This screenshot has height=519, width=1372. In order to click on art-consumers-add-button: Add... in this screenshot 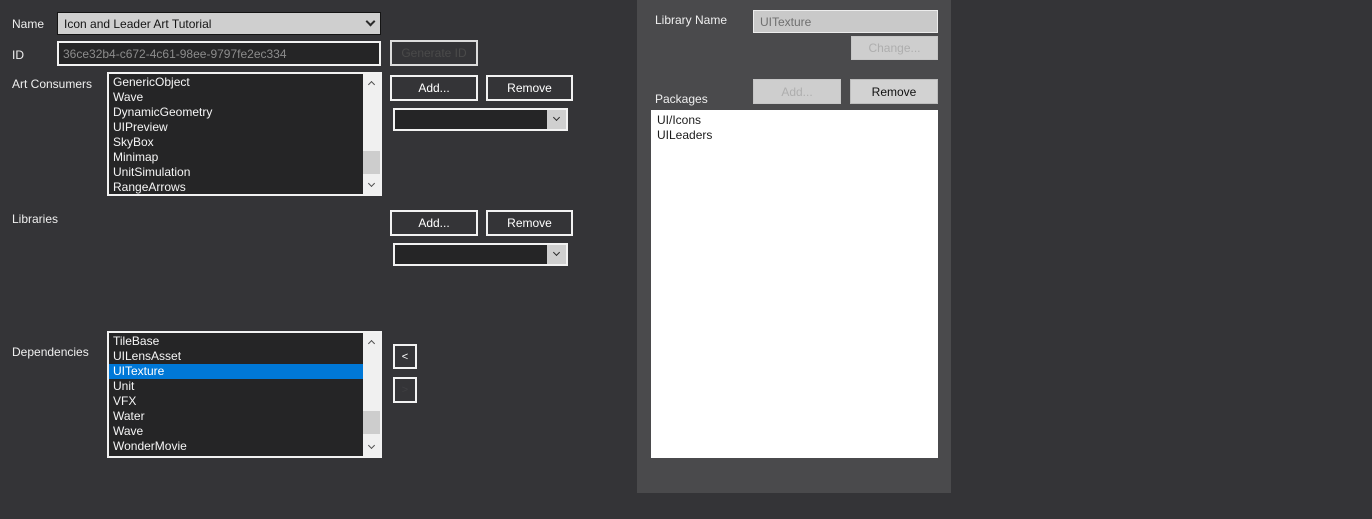, I will do `click(434, 88)`.